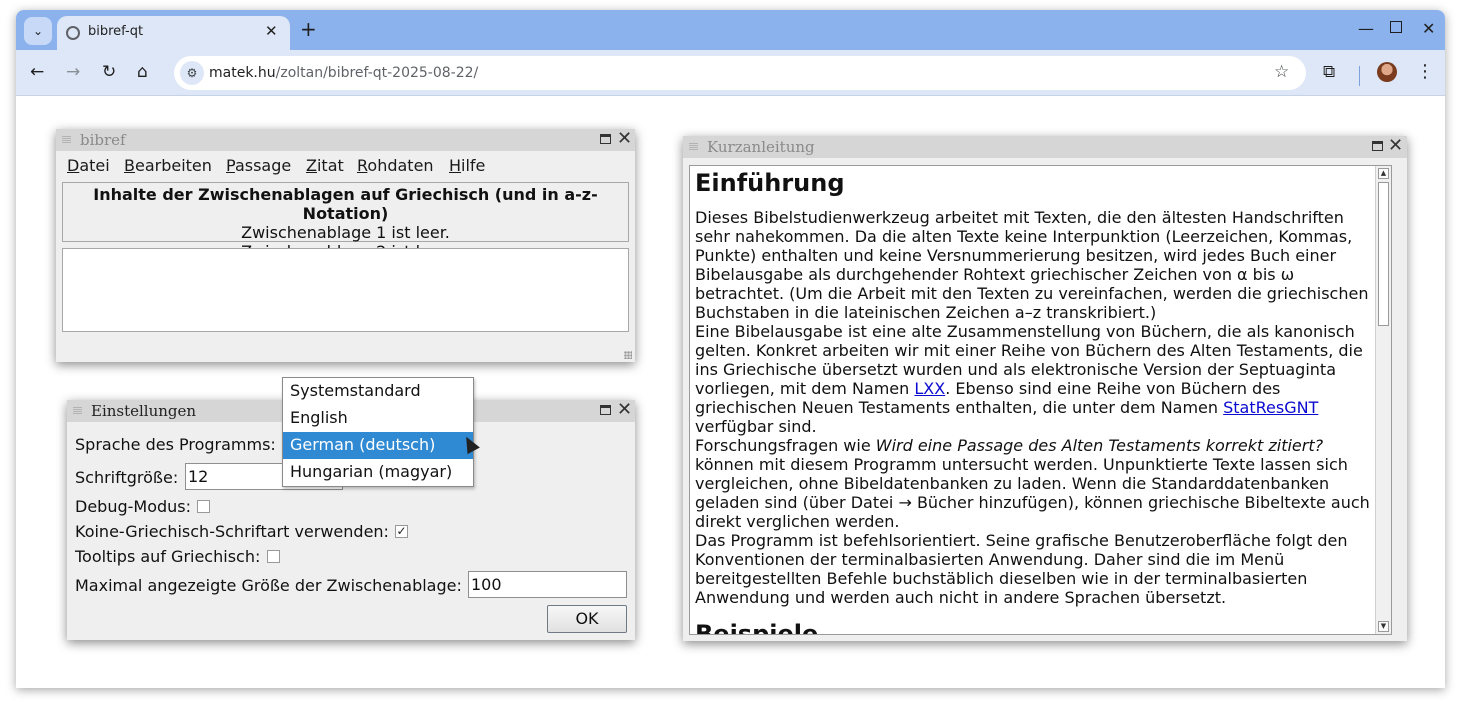 This screenshot has height=721, width=1461. I want to click on language-option-selected: German (deutsch), so click(378, 445).